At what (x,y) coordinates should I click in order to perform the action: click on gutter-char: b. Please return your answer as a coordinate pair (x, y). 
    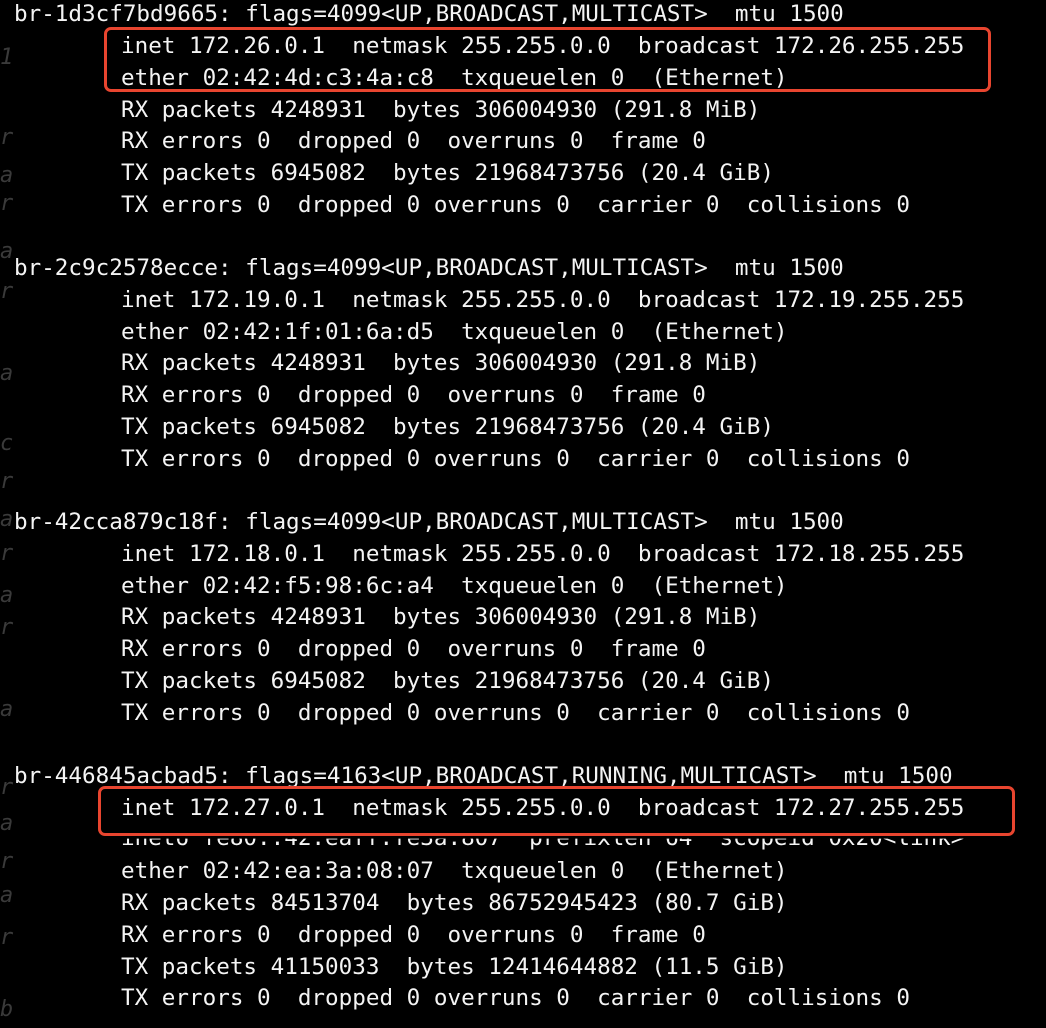
    Looking at the image, I should click on (7, 1009).